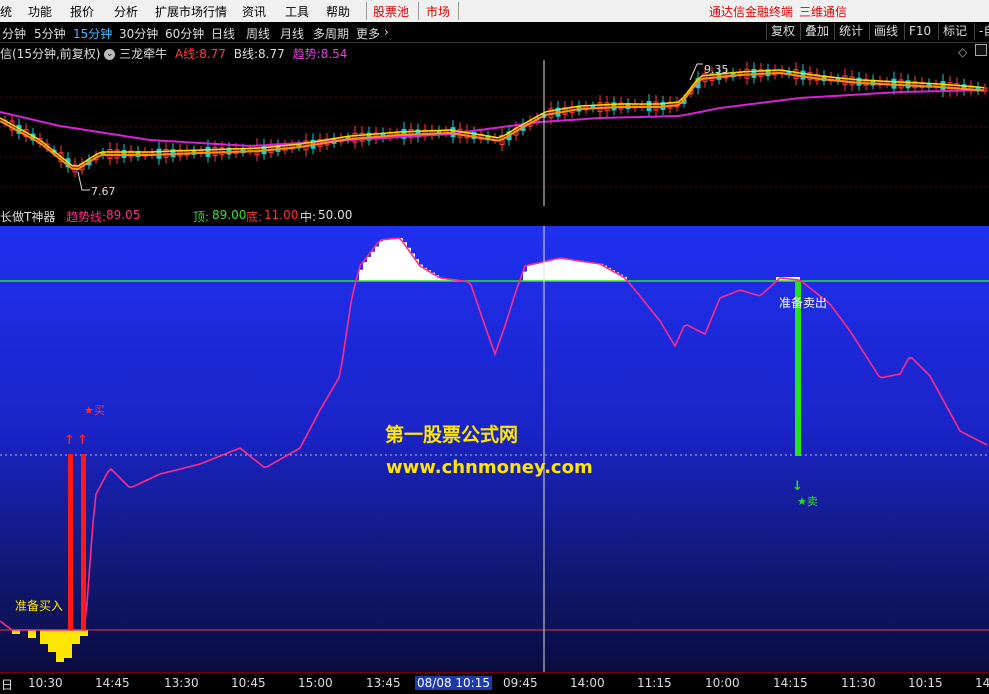  I want to click on period-daily: 日线, so click(223, 33).